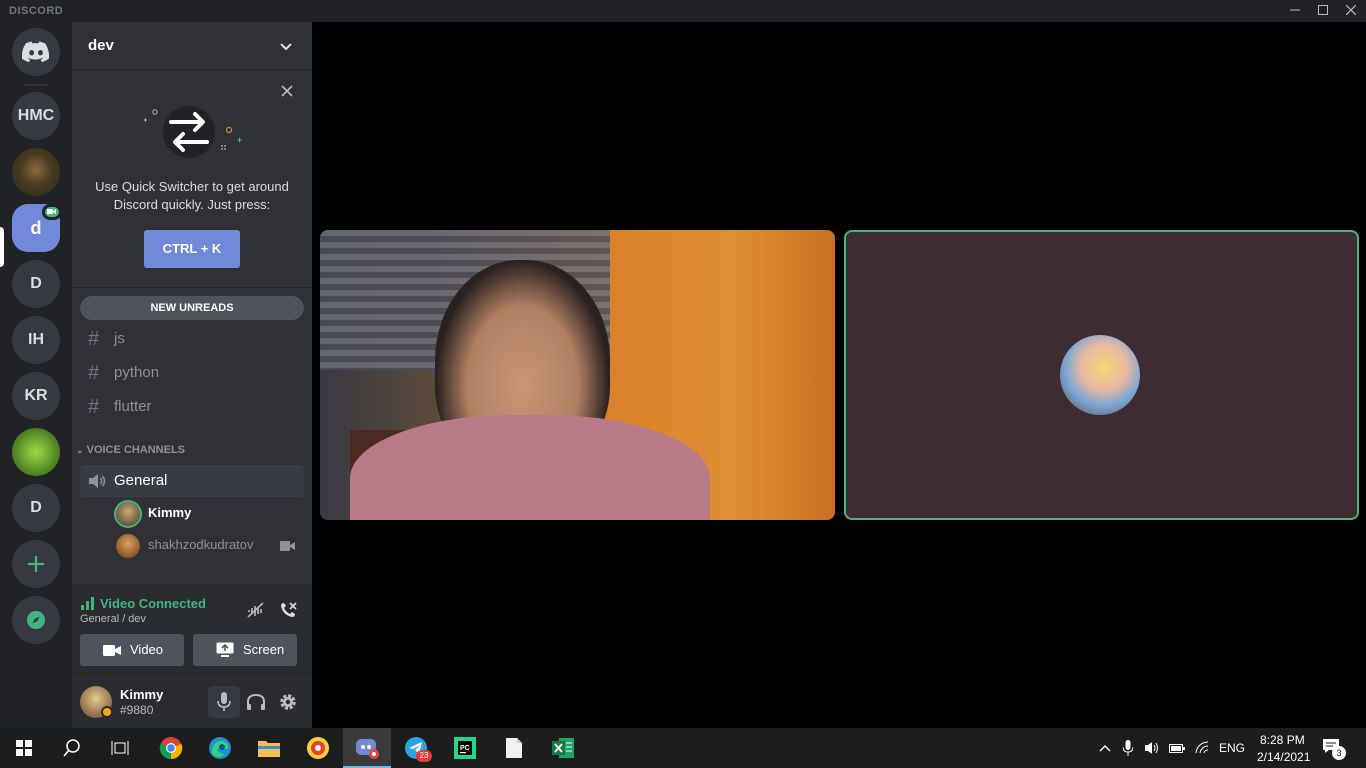  I want to click on home-button, so click(36, 52).